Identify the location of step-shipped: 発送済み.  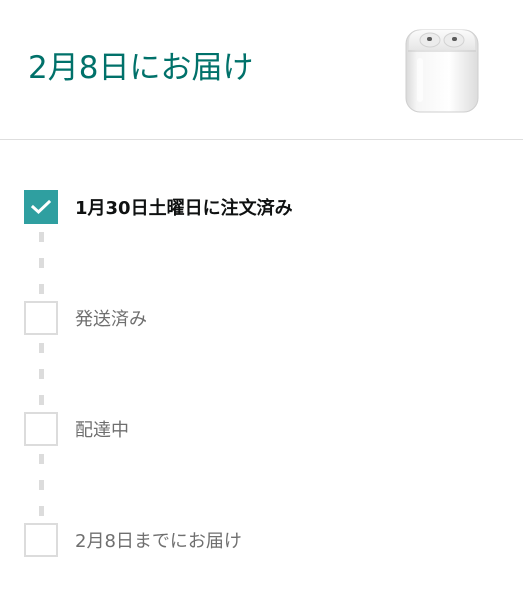
(85, 318).